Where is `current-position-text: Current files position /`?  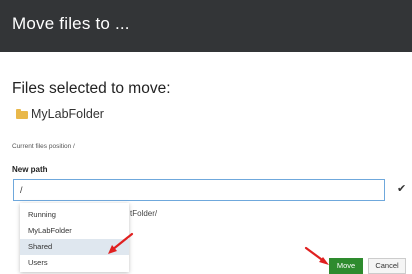 current-position-text: Current files position / is located at coordinates (43, 146).